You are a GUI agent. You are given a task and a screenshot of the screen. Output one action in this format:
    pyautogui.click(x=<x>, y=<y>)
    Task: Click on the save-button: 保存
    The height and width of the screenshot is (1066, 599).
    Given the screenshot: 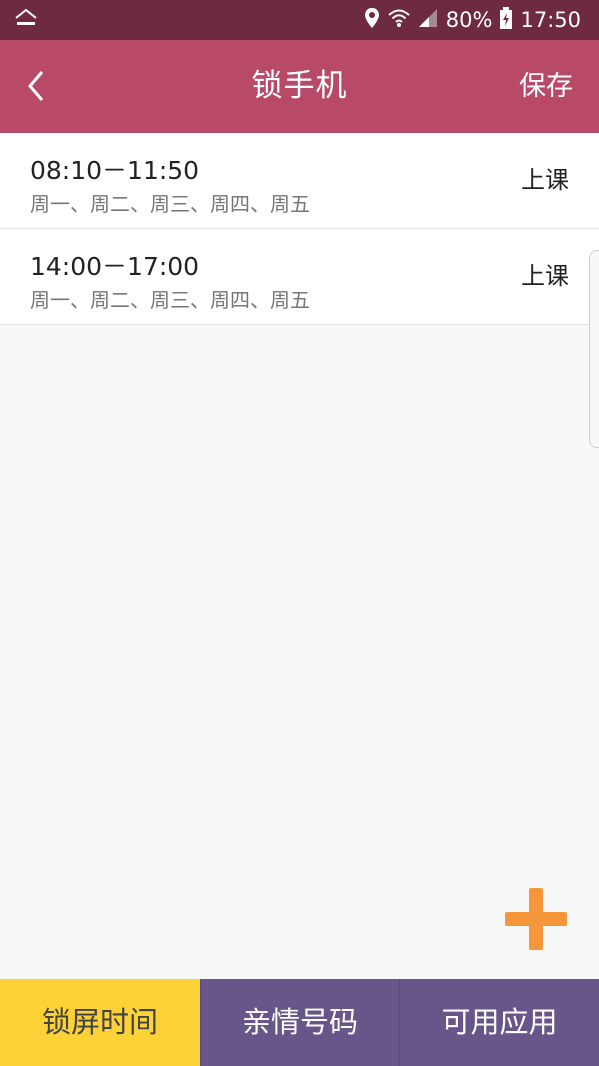 What is the action you would take?
    pyautogui.click(x=546, y=86)
    